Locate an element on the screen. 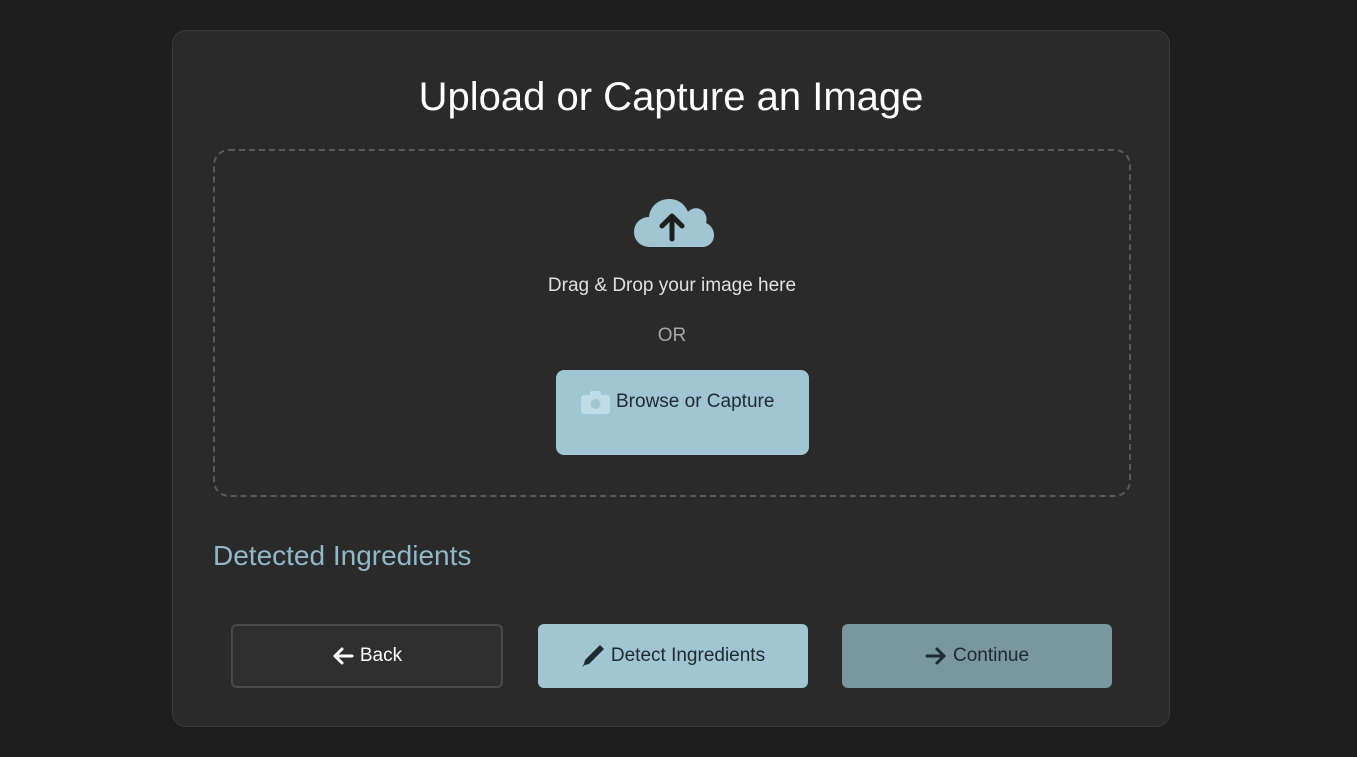 This screenshot has width=1357, height=757. cloud-upload-icon is located at coordinates (674, 223).